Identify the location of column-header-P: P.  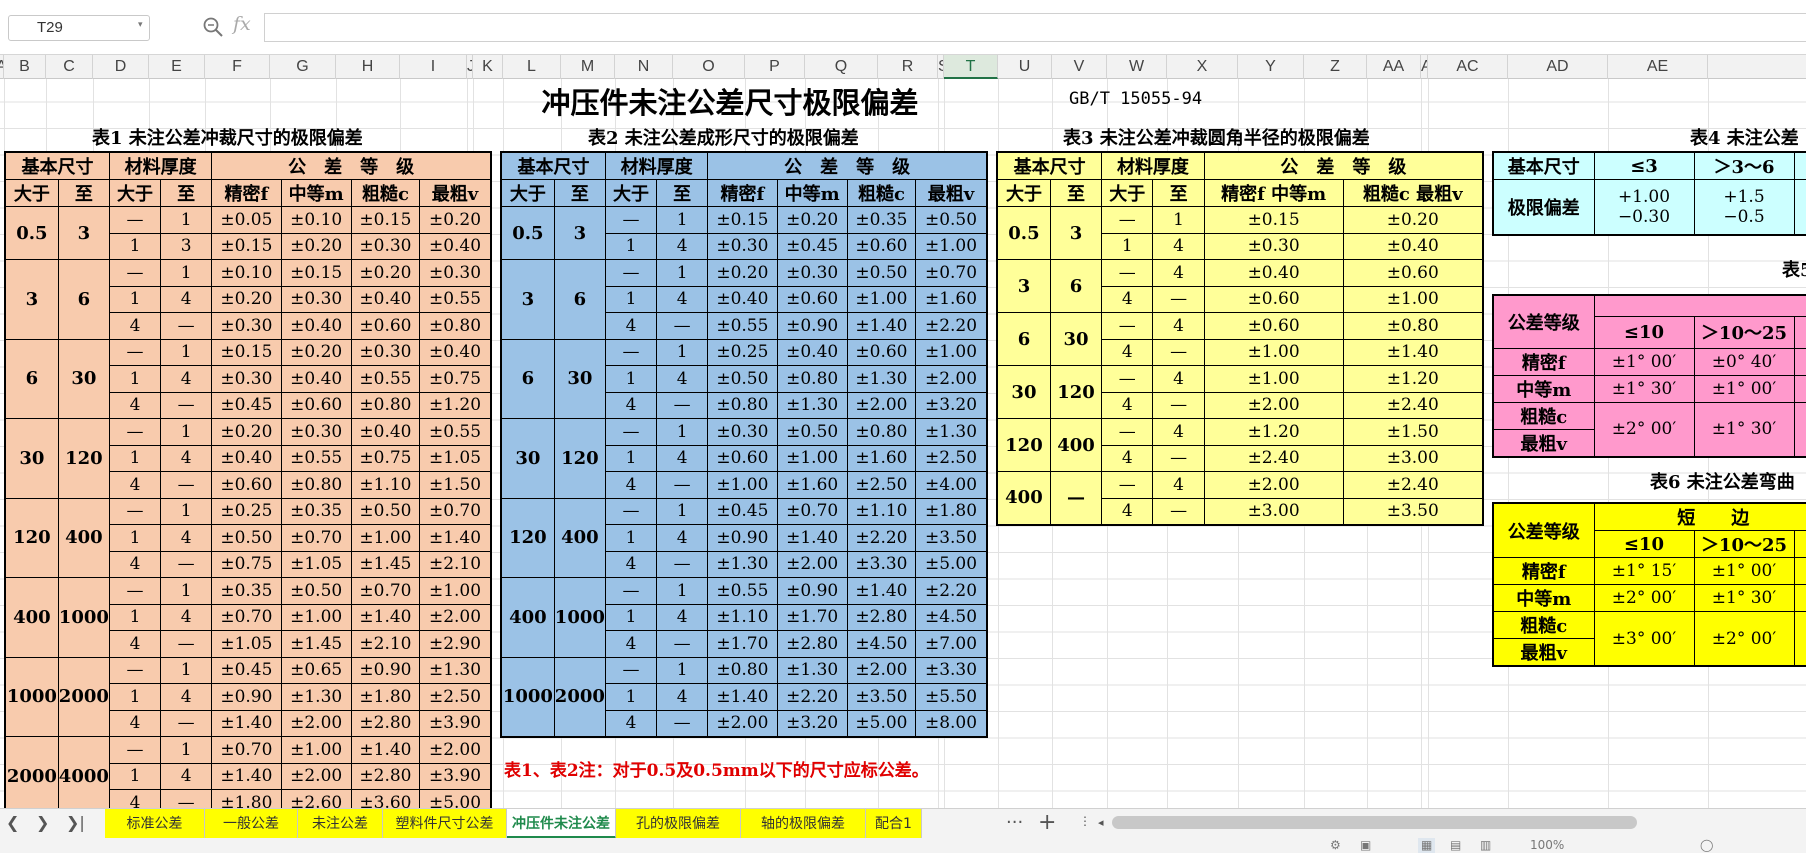
(775, 67).